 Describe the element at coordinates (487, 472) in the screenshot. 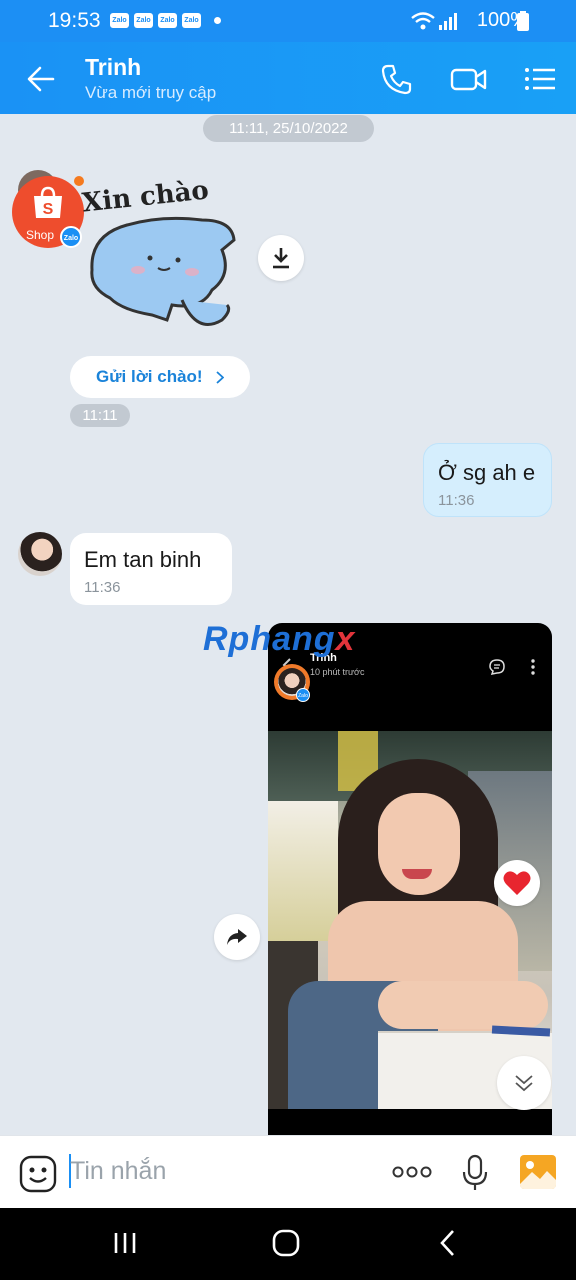

I see `message-text: Ở sg ah e` at that location.